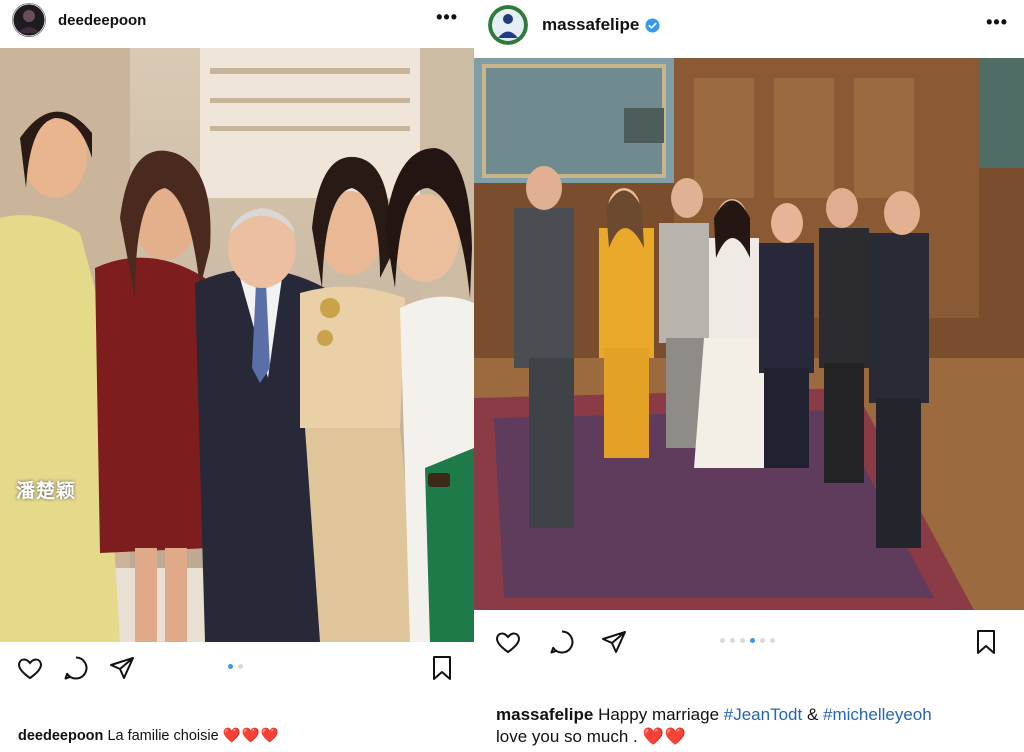 Image resolution: width=1024 pixels, height=752 pixels. I want to click on caption-ampersand: &, so click(812, 714).